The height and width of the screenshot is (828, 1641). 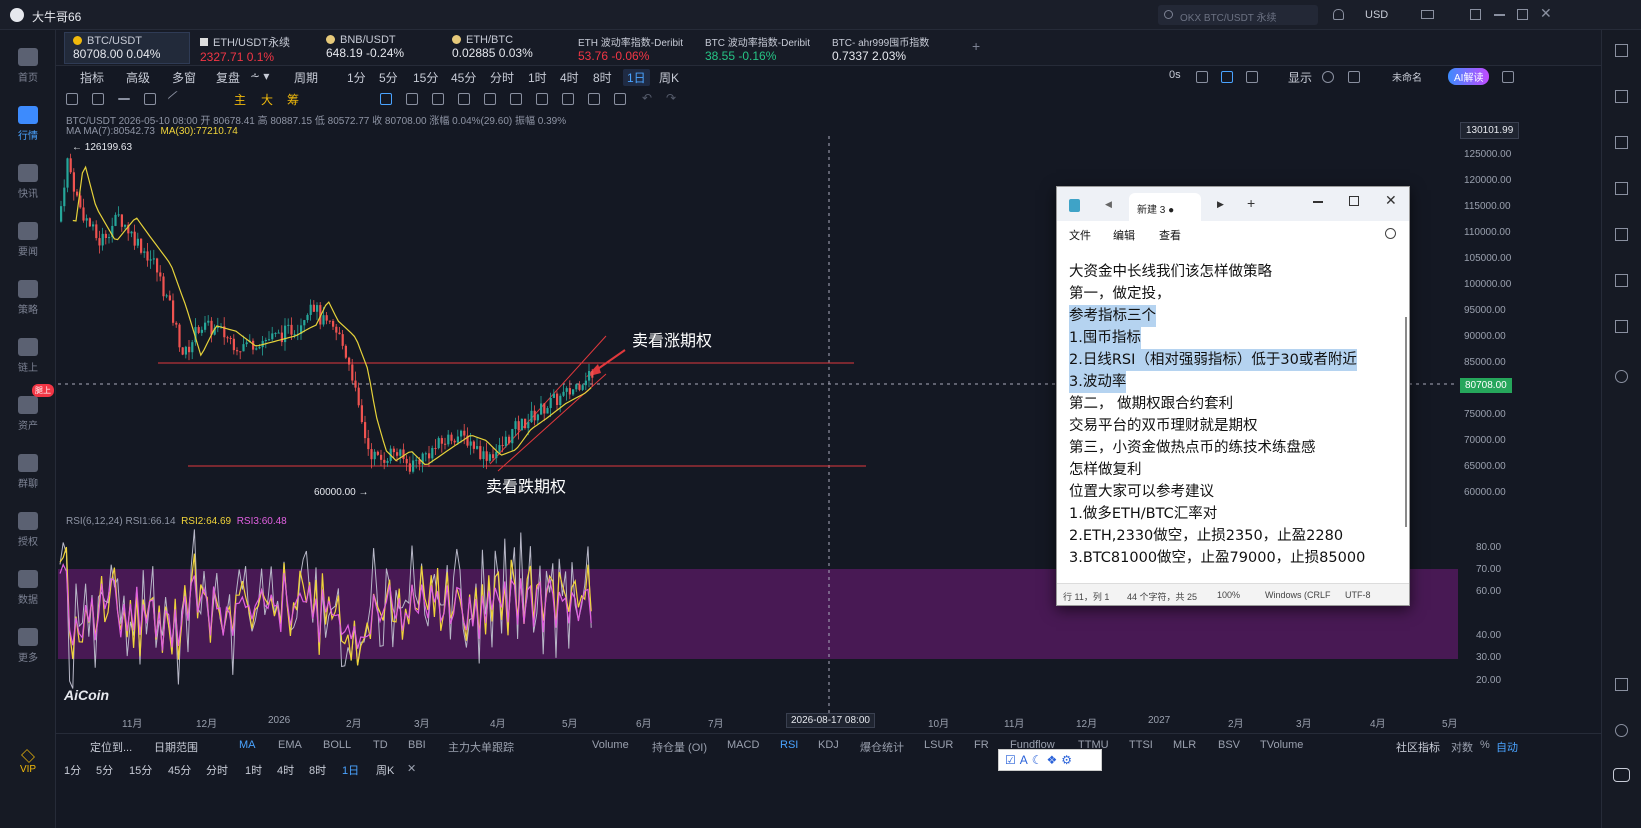 I want to click on indicator-oi: 持仓量 (OI), so click(x=679, y=747).